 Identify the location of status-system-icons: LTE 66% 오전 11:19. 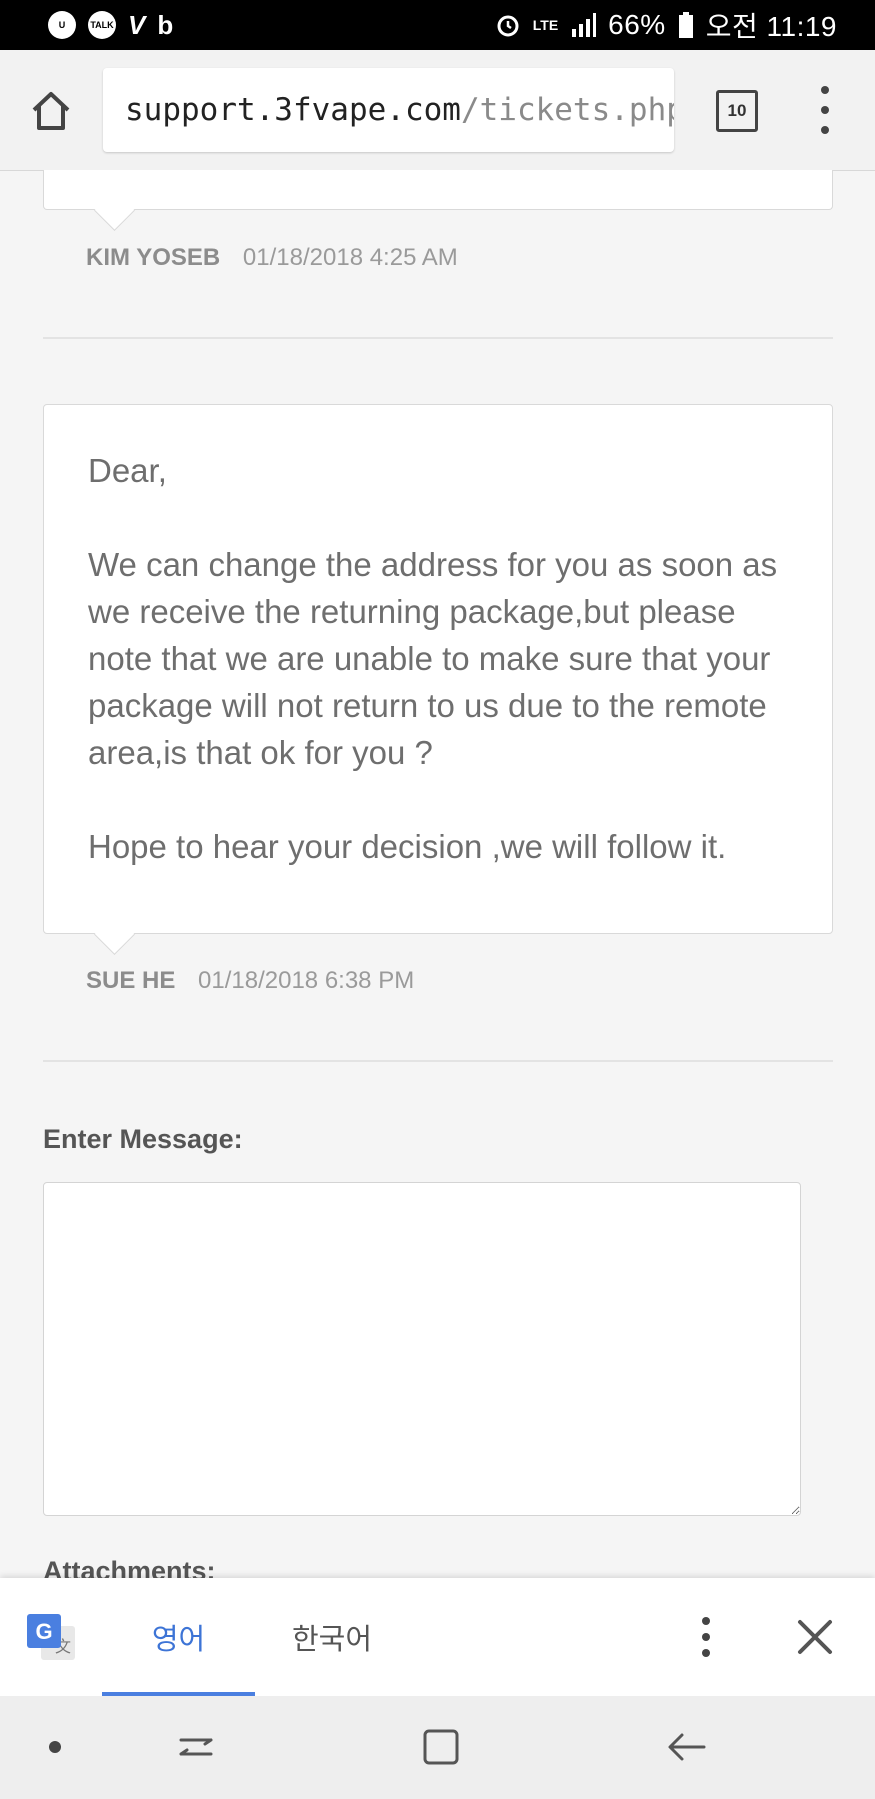
(666, 25).